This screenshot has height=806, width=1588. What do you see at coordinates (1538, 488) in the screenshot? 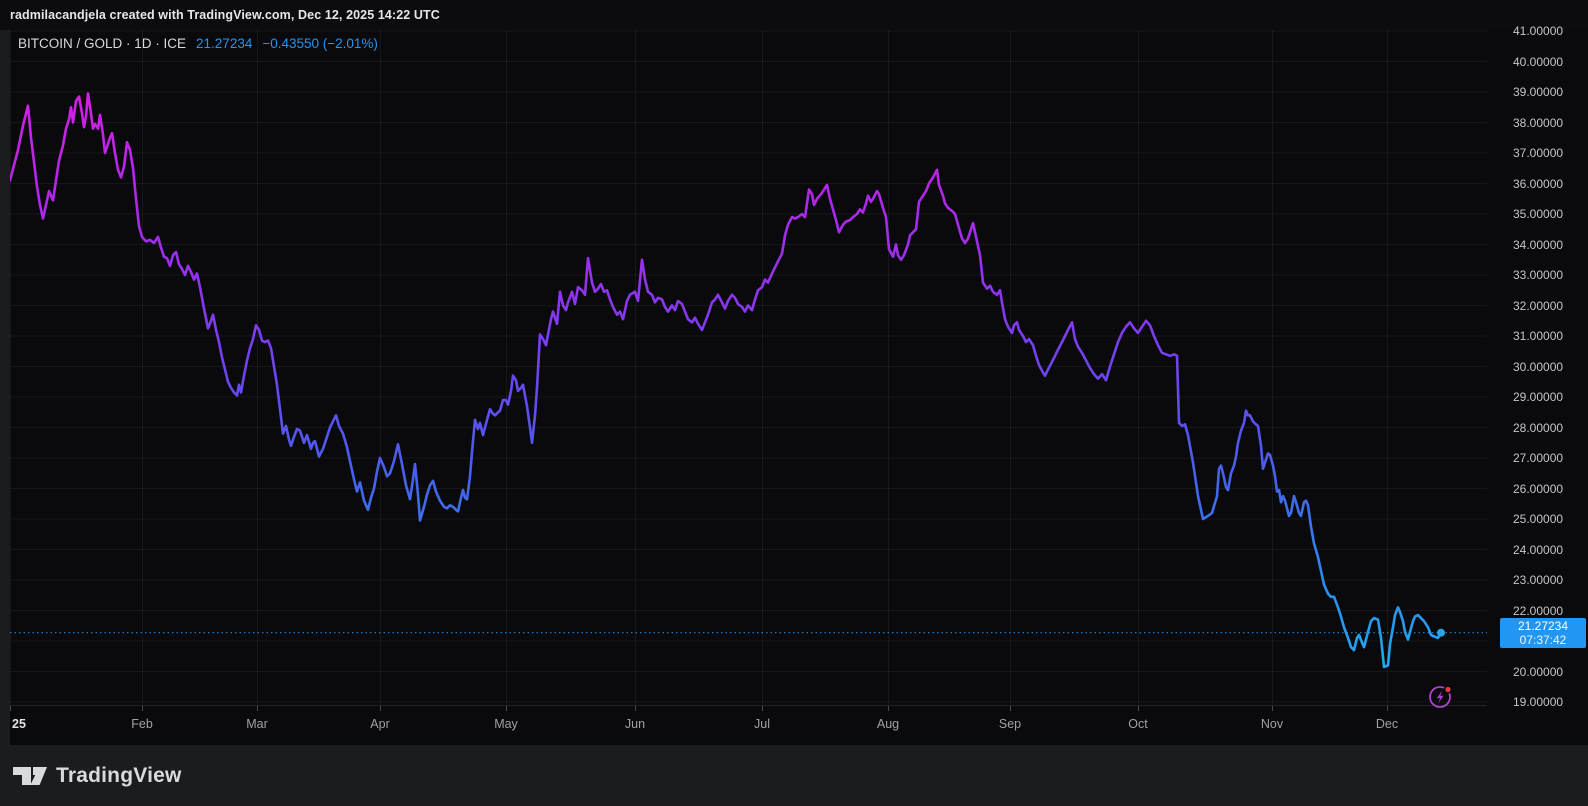
I see `price-axis-label: 26.00000` at bounding box center [1538, 488].